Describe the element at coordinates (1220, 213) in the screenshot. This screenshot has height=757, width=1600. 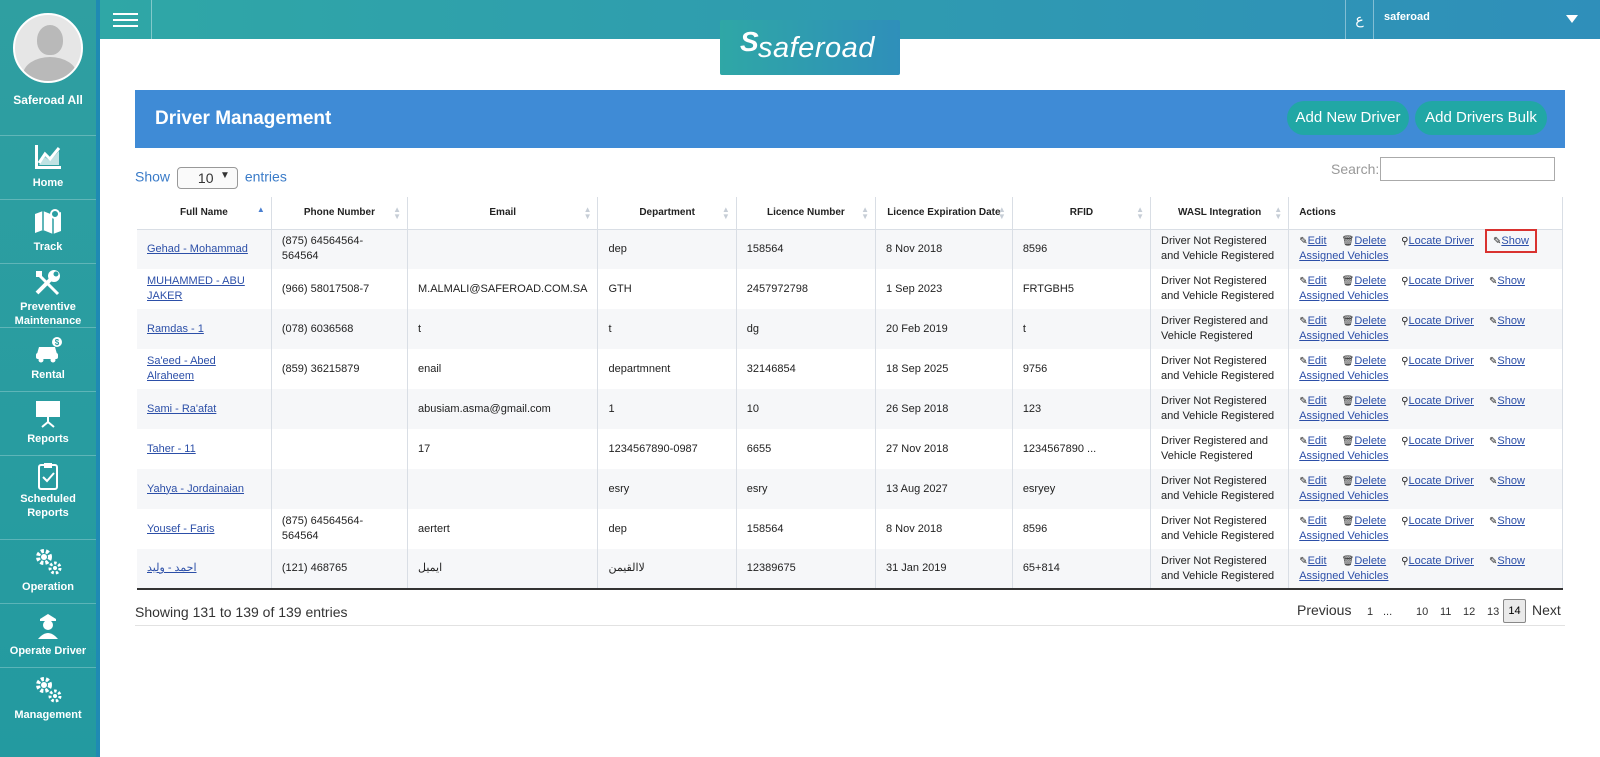
I see `col-wasl: WASL Integration ▲ ▼` at that location.